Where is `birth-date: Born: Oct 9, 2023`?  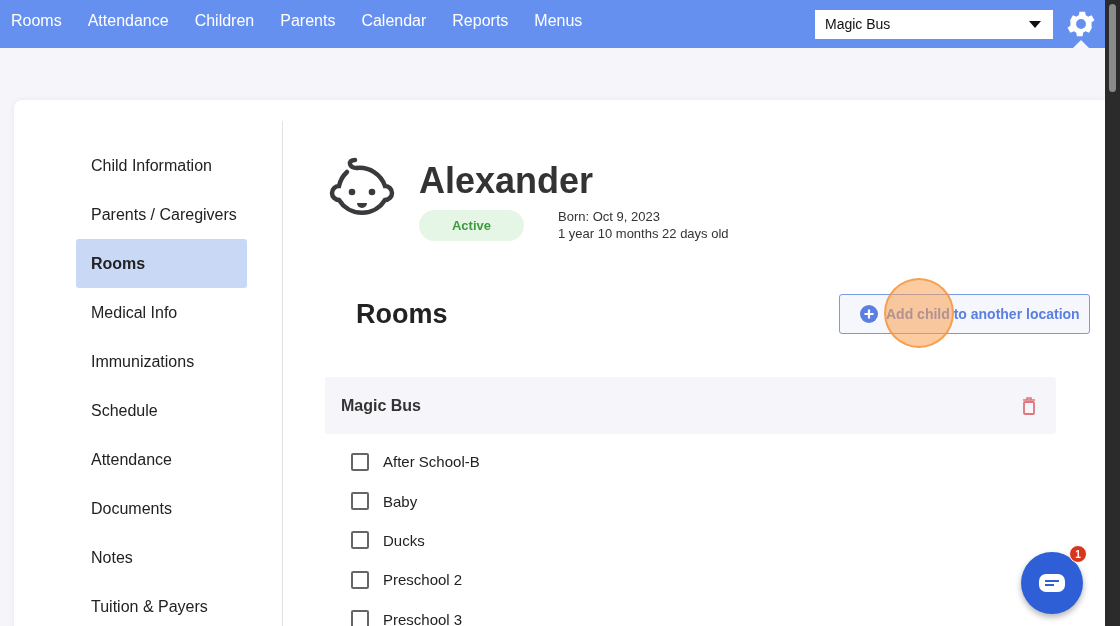
birth-date: Born: Oct 9, 2023 is located at coordinates (609, 216).